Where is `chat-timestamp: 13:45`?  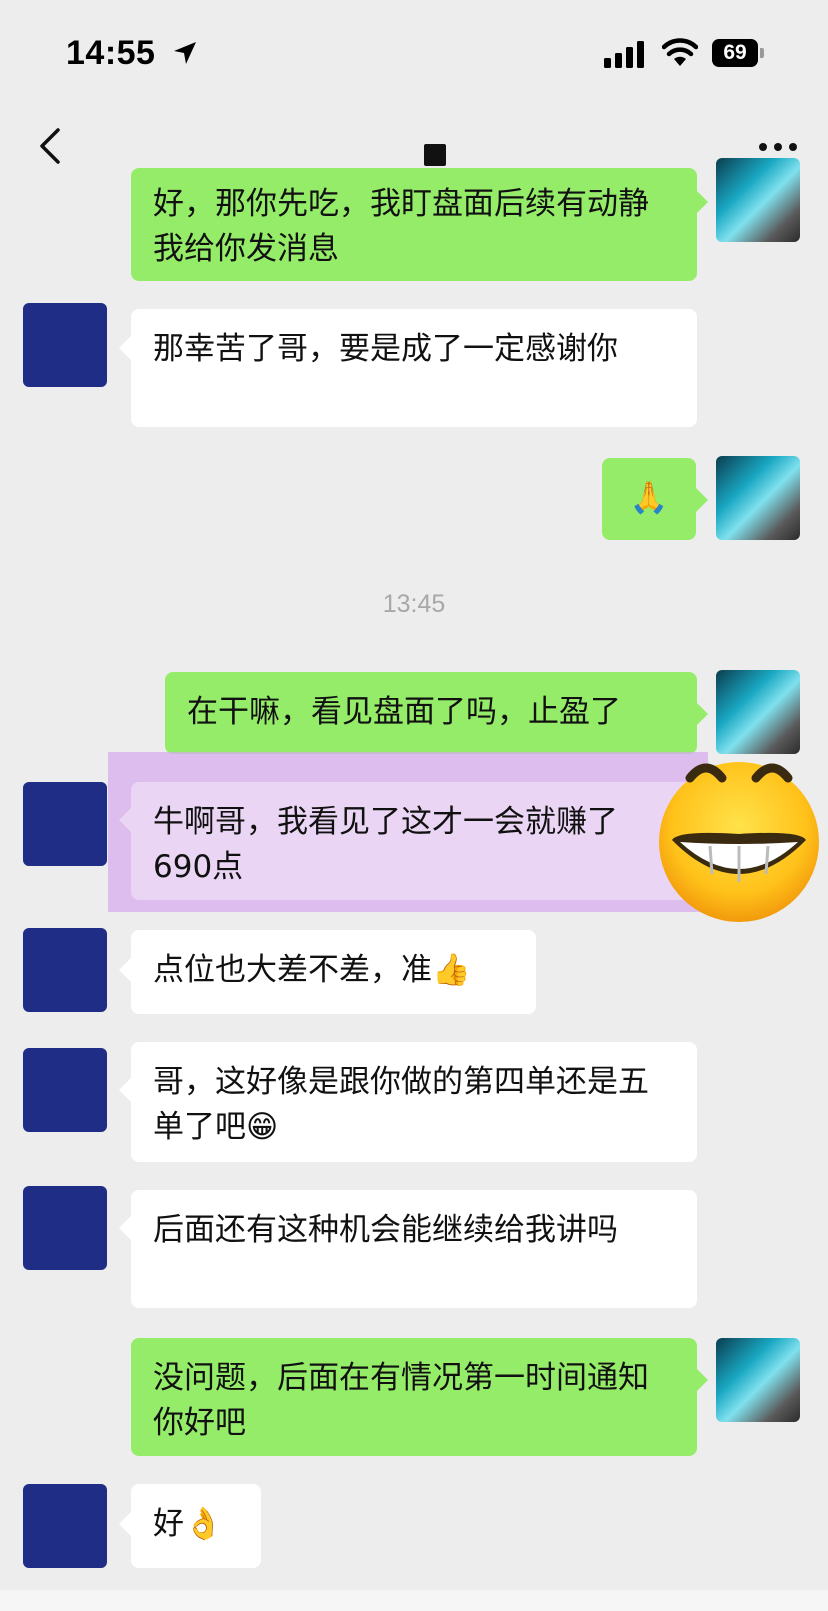 chat-timestamp: 13:45 is located at coordinates (414, 604).